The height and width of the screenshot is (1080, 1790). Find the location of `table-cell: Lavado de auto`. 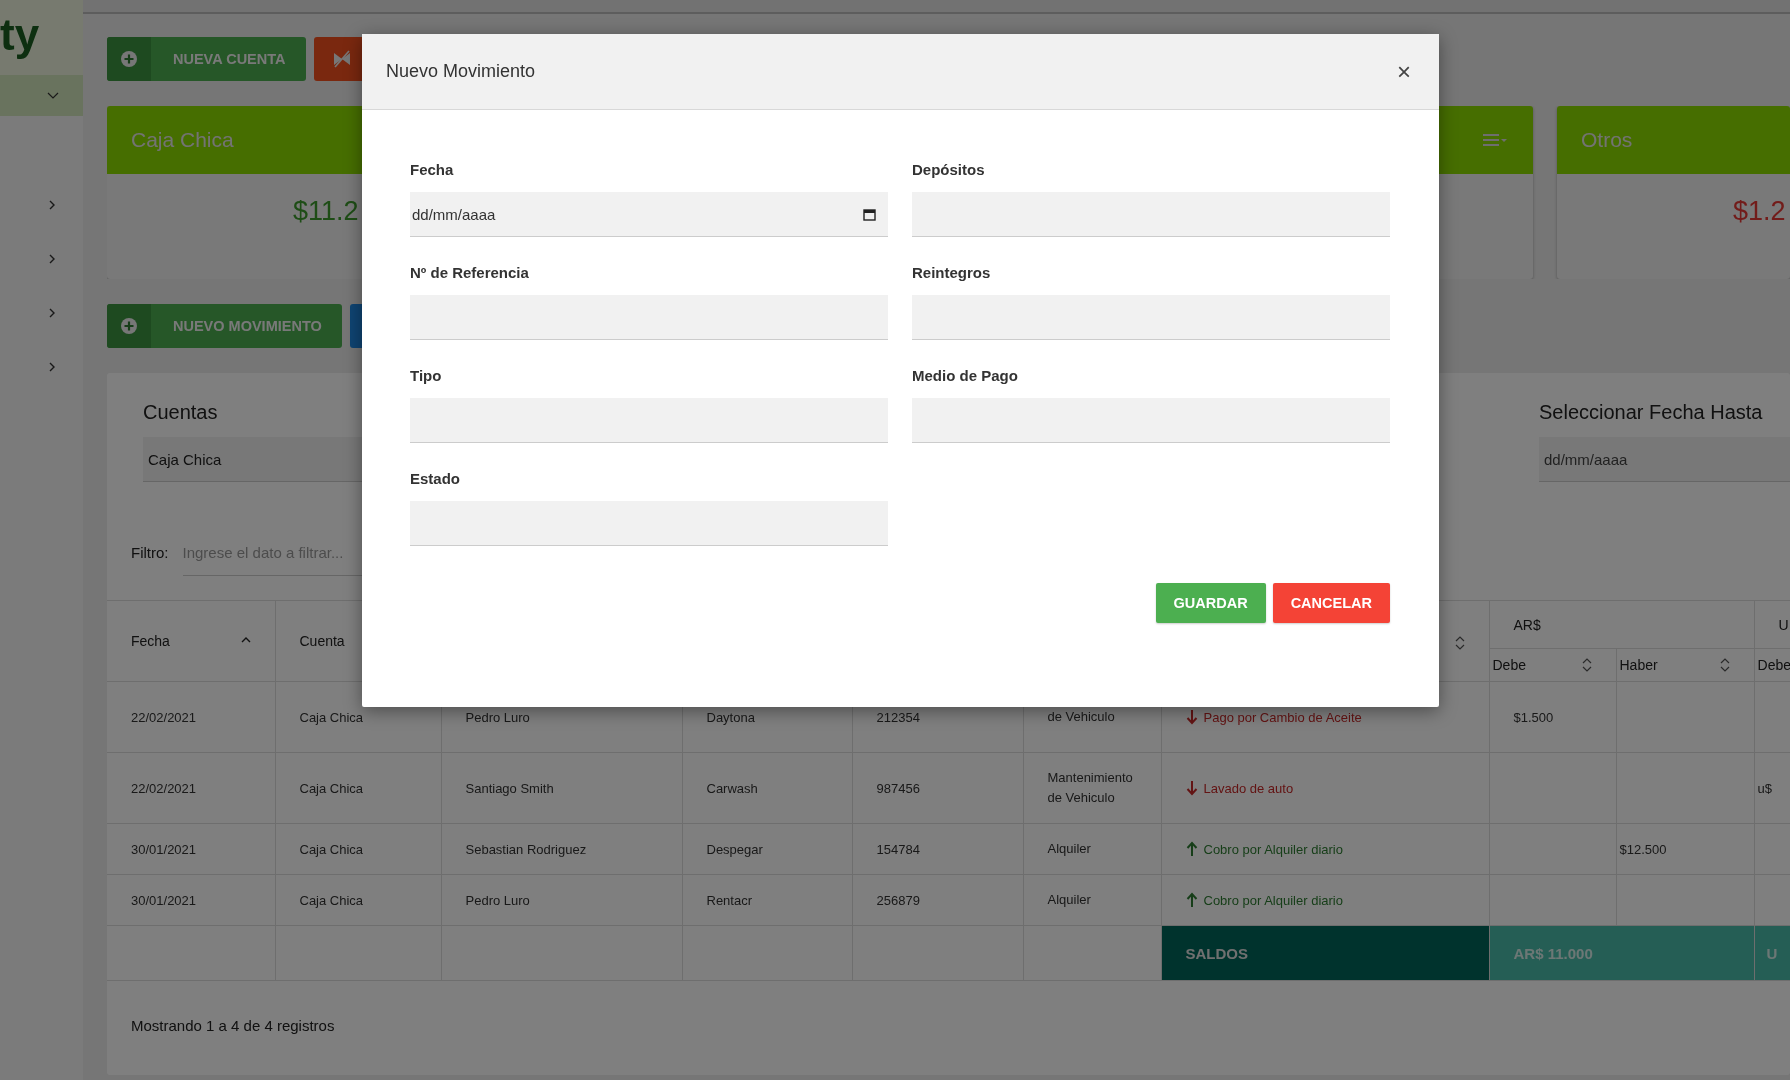

table-cell: Lavado de auto is located at coordinates (1248, 788).